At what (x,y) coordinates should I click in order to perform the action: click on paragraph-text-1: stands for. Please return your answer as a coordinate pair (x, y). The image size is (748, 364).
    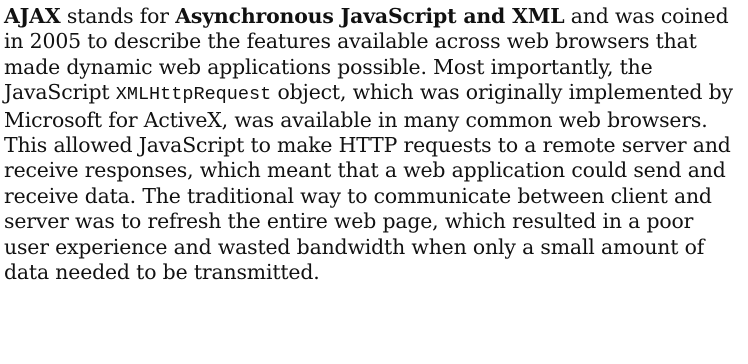
    Looking at the image, I should click on (118, 16).